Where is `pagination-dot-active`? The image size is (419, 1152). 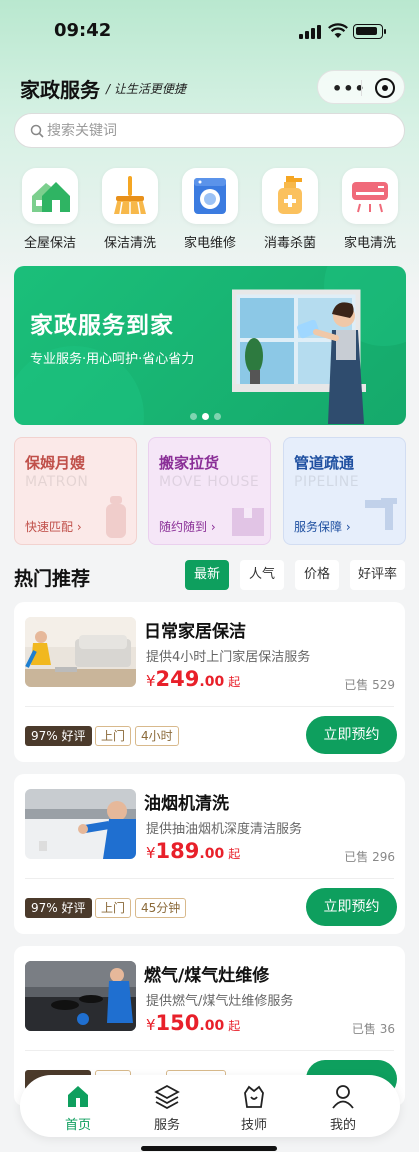
pagination-dot-active is located at coordinates (205, 416).